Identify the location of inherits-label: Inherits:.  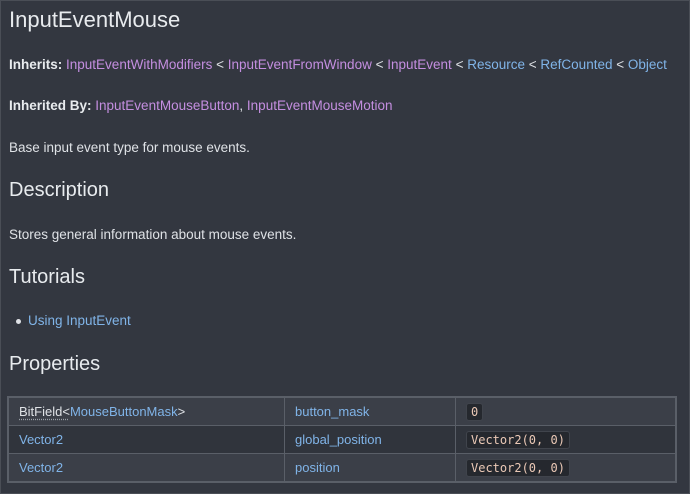
(36, 64).